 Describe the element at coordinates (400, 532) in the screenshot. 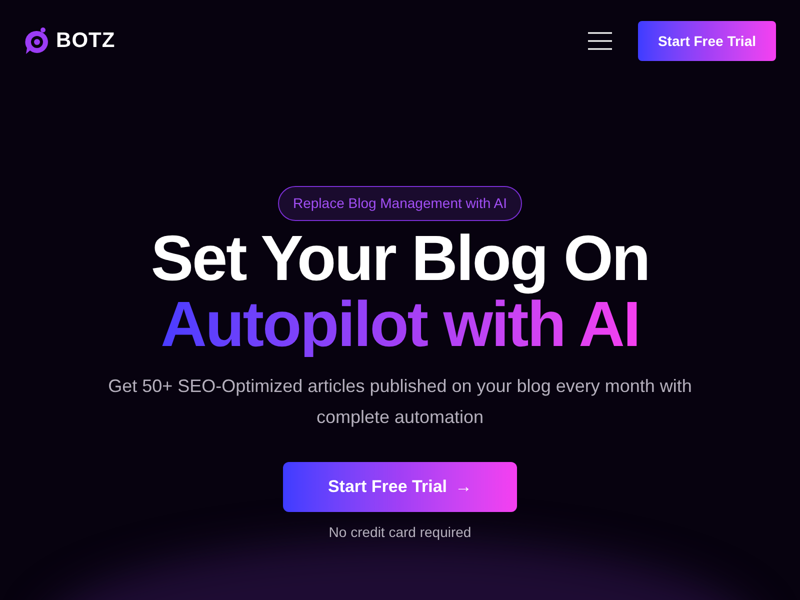

I see `no-credit-card-note: No credit card required` at that location.